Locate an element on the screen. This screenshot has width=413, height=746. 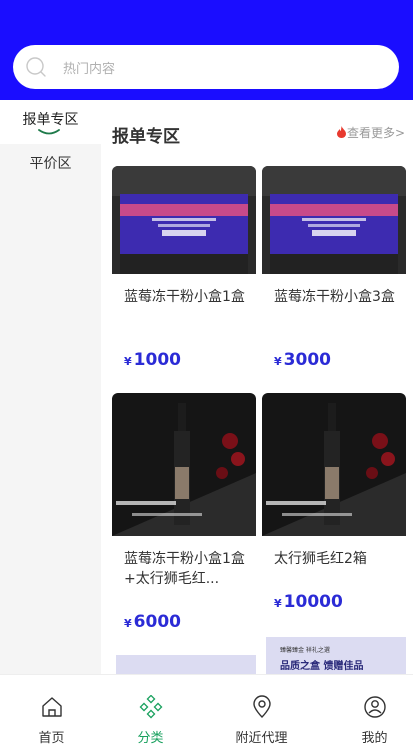
product-name: 蓝莓冻干粉小盒1盒 is located at coordinates (184, 297).